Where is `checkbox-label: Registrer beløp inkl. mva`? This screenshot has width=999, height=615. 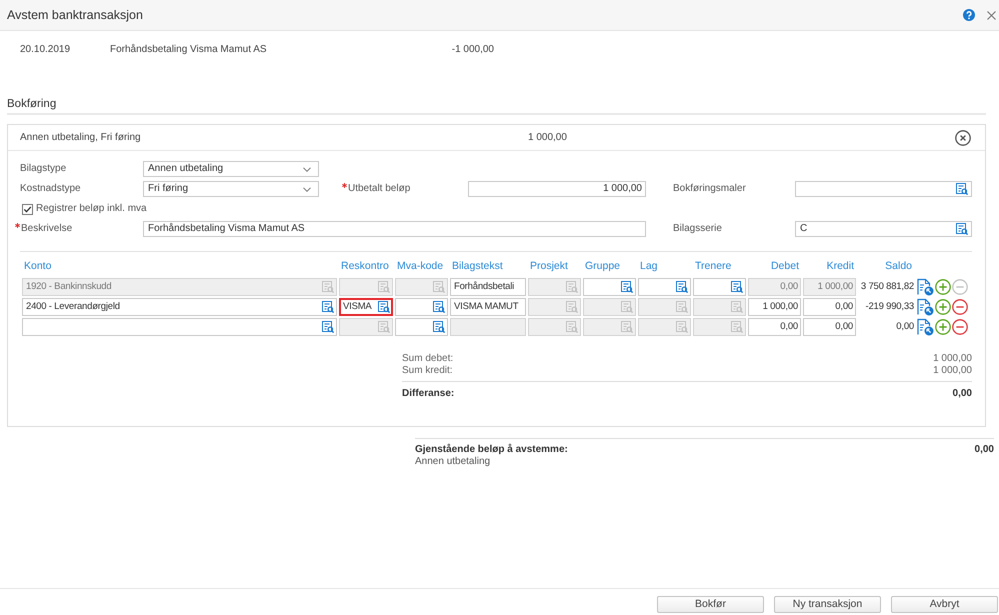
checkbox-label: Registrer beløp inkl. mva is located at coordinates (91, 209).